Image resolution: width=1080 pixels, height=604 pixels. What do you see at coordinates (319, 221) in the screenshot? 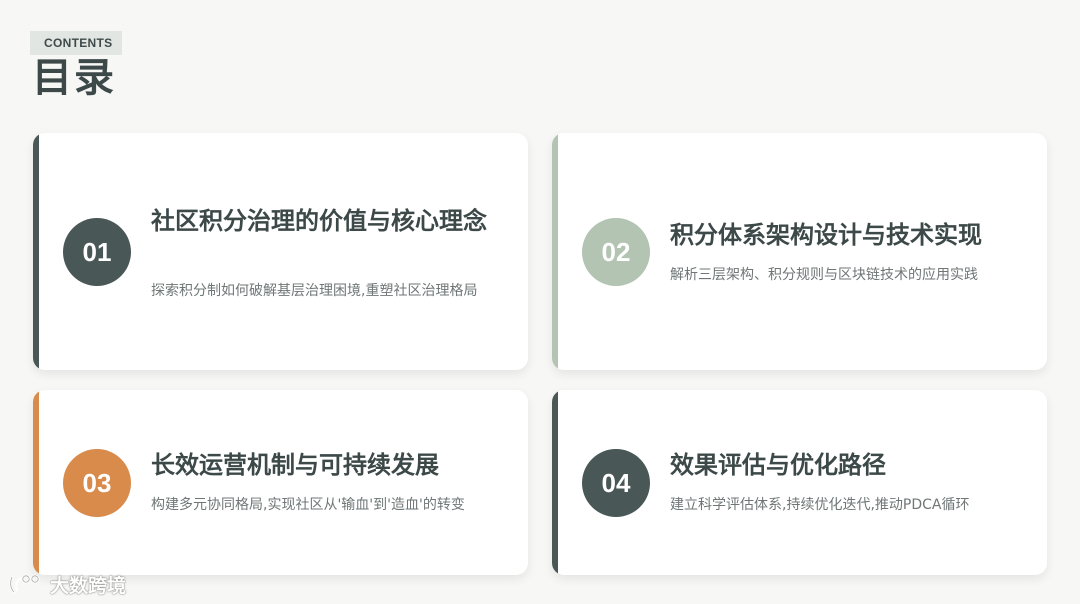
I see `card-title: 社区积分治理的价值与核心理念` at bounding box center [319, 221].